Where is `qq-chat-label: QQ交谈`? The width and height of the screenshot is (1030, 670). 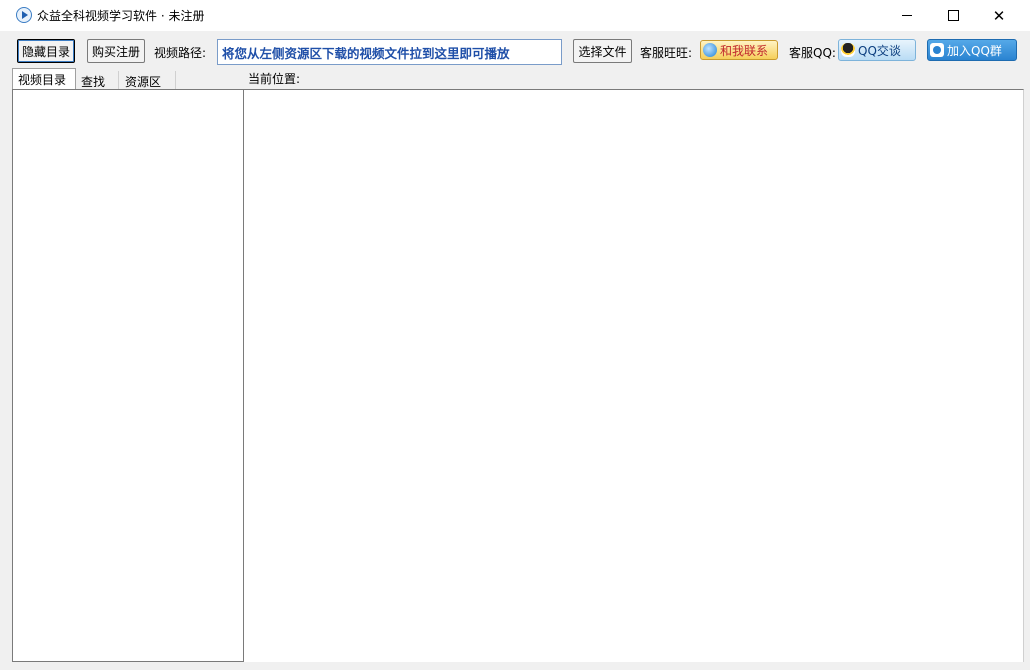 qq-chat-label: QQ交谈 is located at coordinates (879, 50).